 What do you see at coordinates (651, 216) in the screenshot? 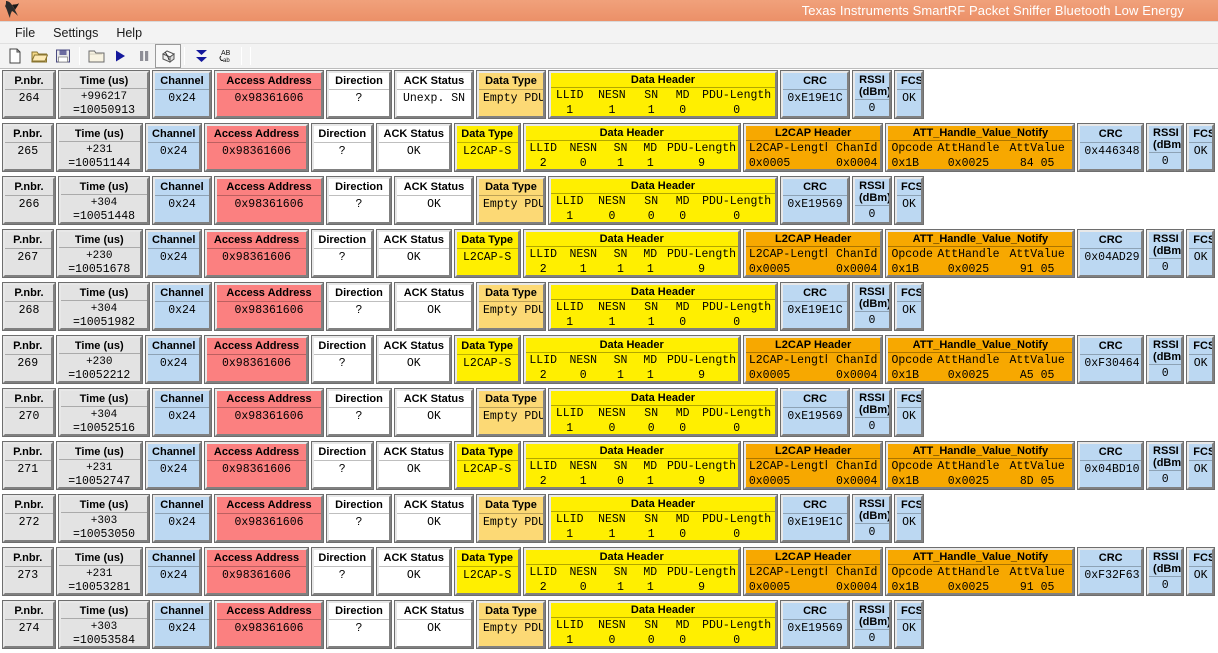
I see `sn-value: 0` at bounding box center [651, 216].